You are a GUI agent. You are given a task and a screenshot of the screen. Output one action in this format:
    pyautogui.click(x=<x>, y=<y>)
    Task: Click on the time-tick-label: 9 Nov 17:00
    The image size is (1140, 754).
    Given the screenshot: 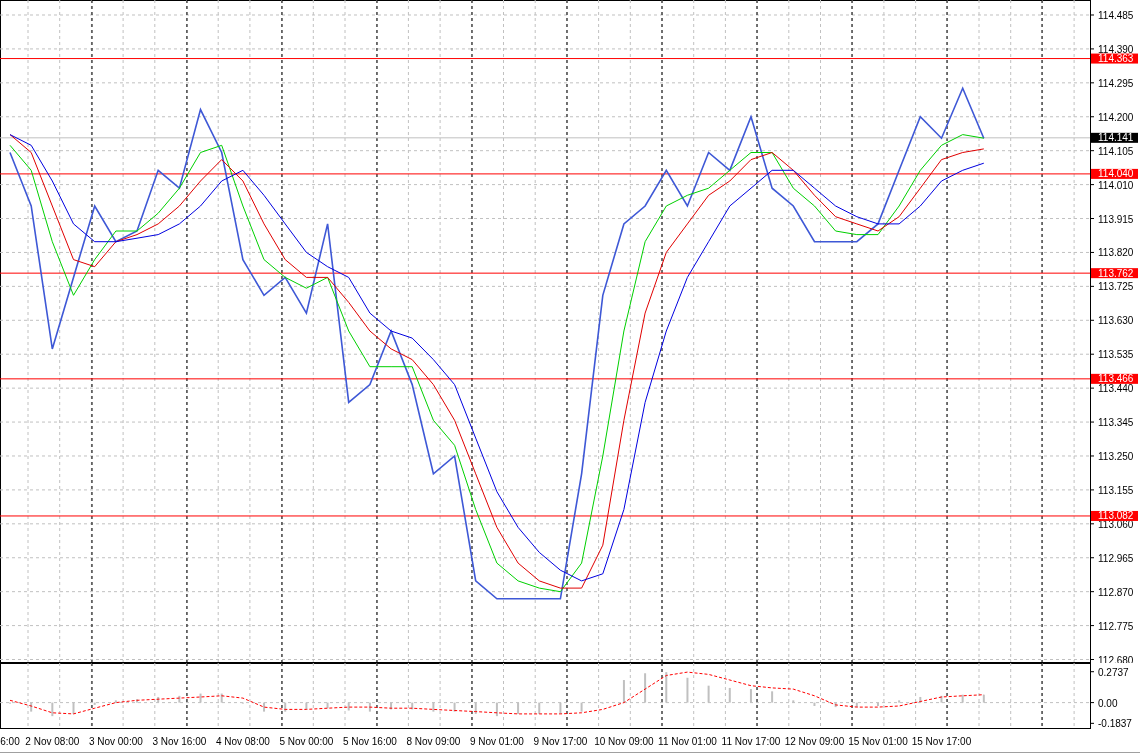 What is the action you would take?
    pyautogui.click(x=560, y=741)
    